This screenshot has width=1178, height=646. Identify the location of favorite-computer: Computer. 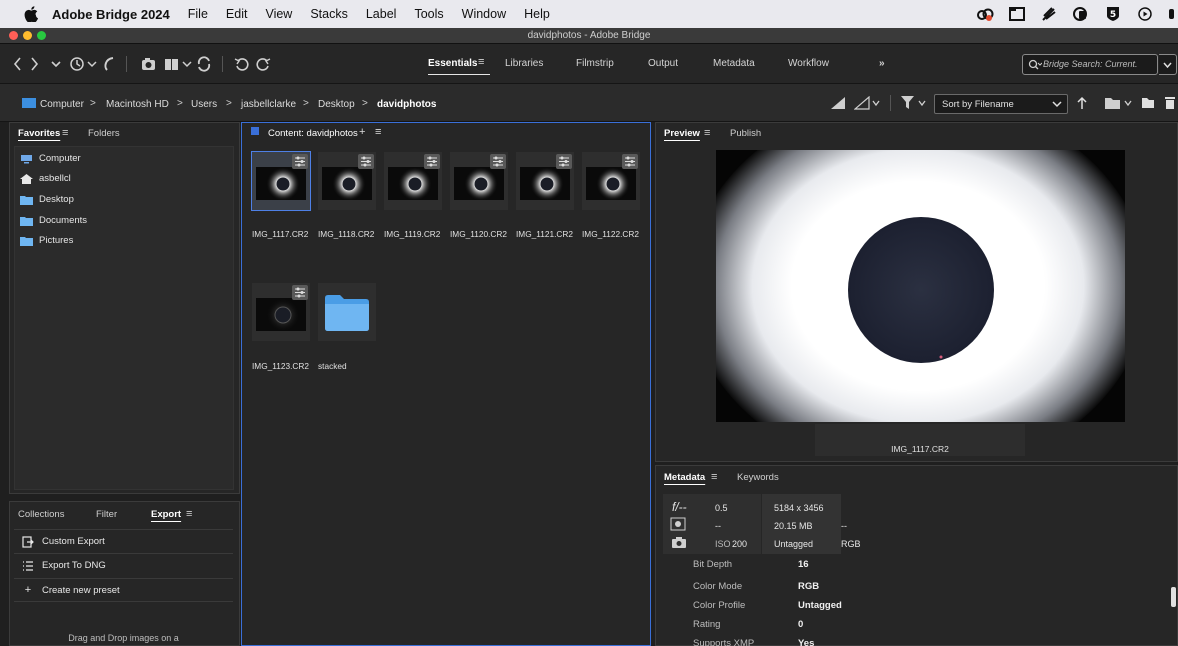
(50, 158).